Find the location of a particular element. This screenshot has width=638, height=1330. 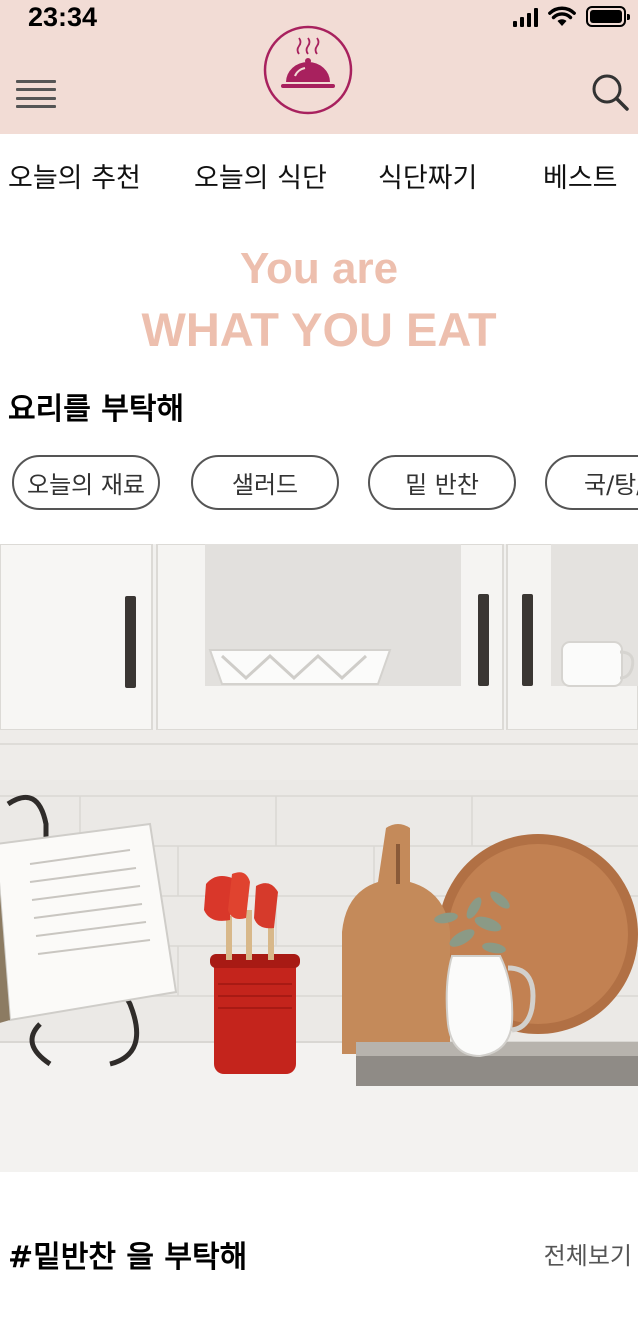

cloche-logo-icon is located at coordinates (308, 70).